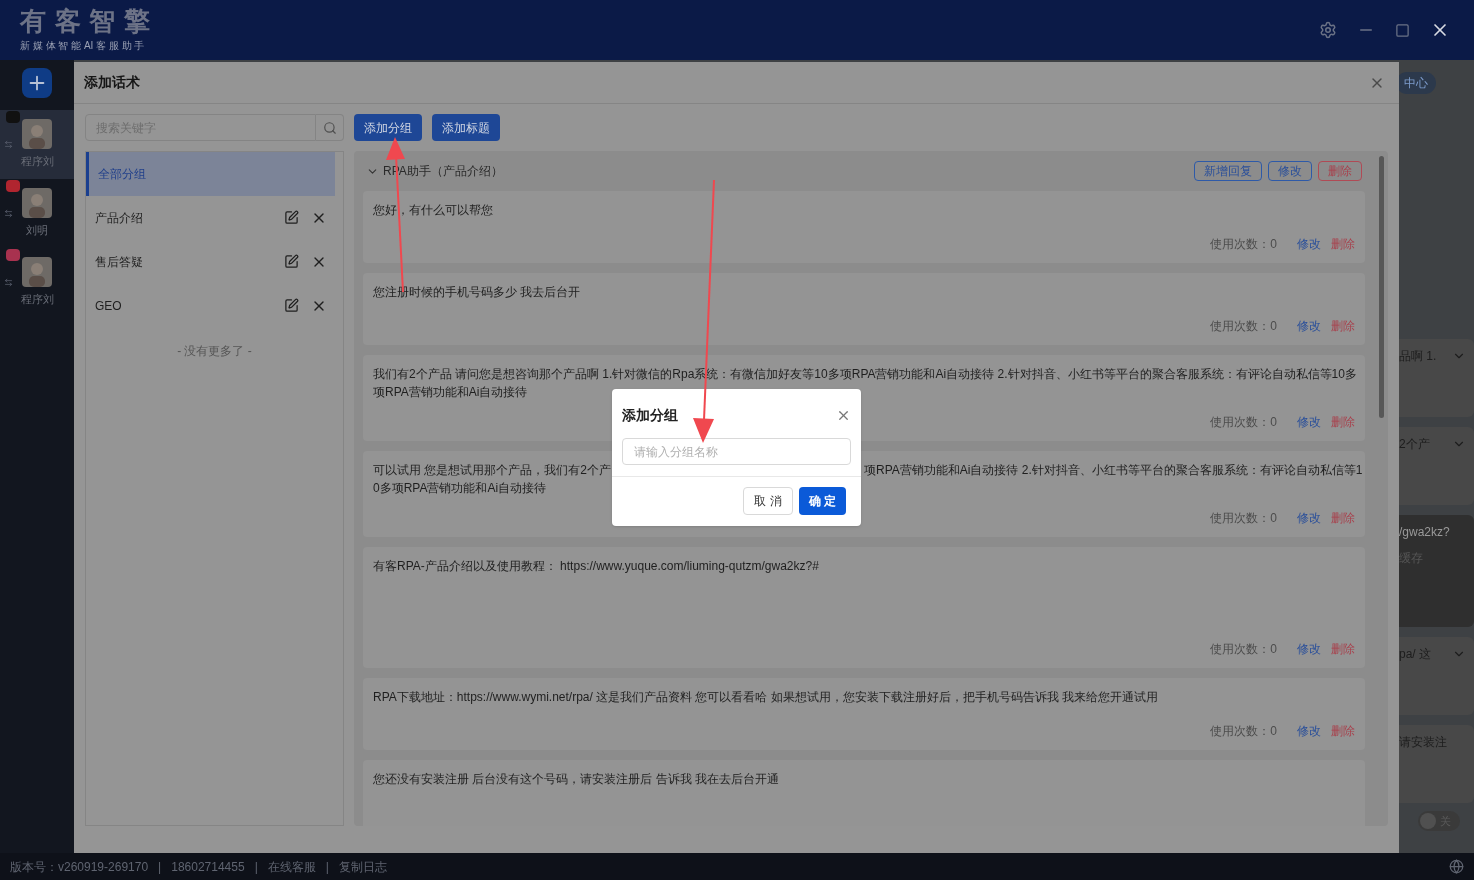 The width and height of the screenshot is (1474, 880). Describe the element at coordinates (1113, 470) in the screenshot. I see `reply-text: 项RPA营销功能和Ai自动接待 2.针对抖音、小红书等平台的聚合客服系统：有评论自动私信等1` at that location.